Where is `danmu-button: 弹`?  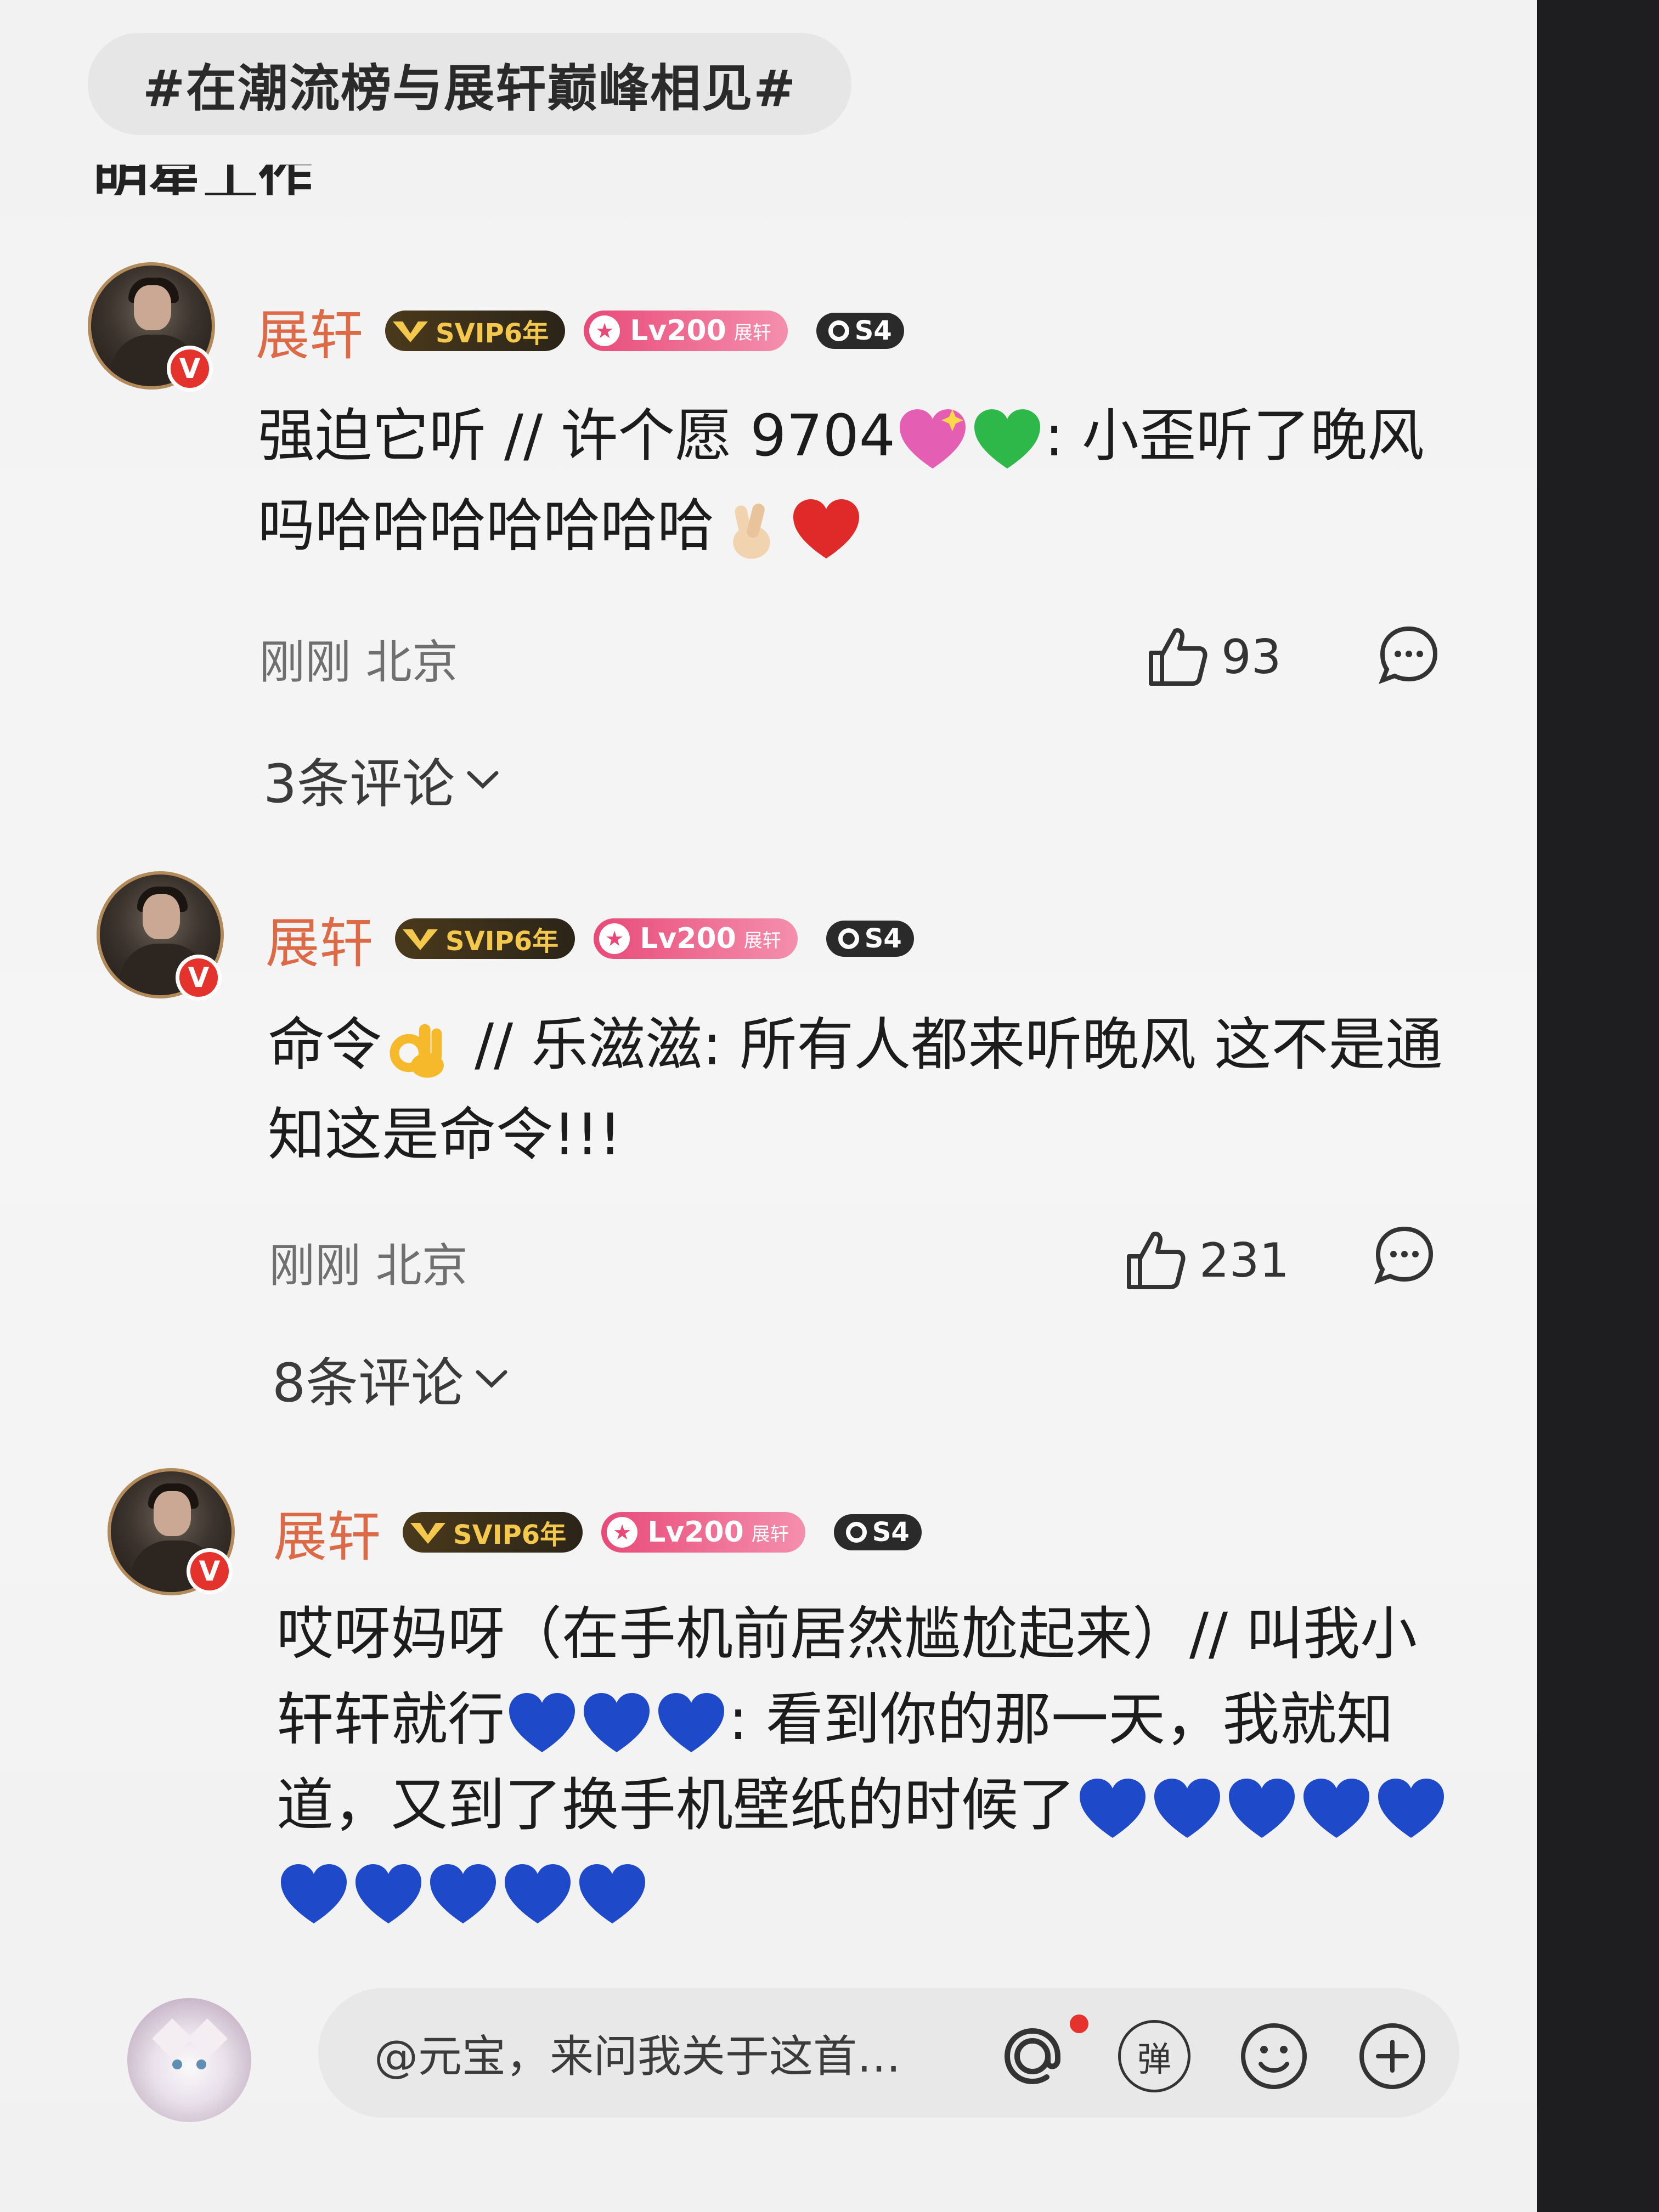 danmu-button: 弹 is located at coordinates (1154, 2056).